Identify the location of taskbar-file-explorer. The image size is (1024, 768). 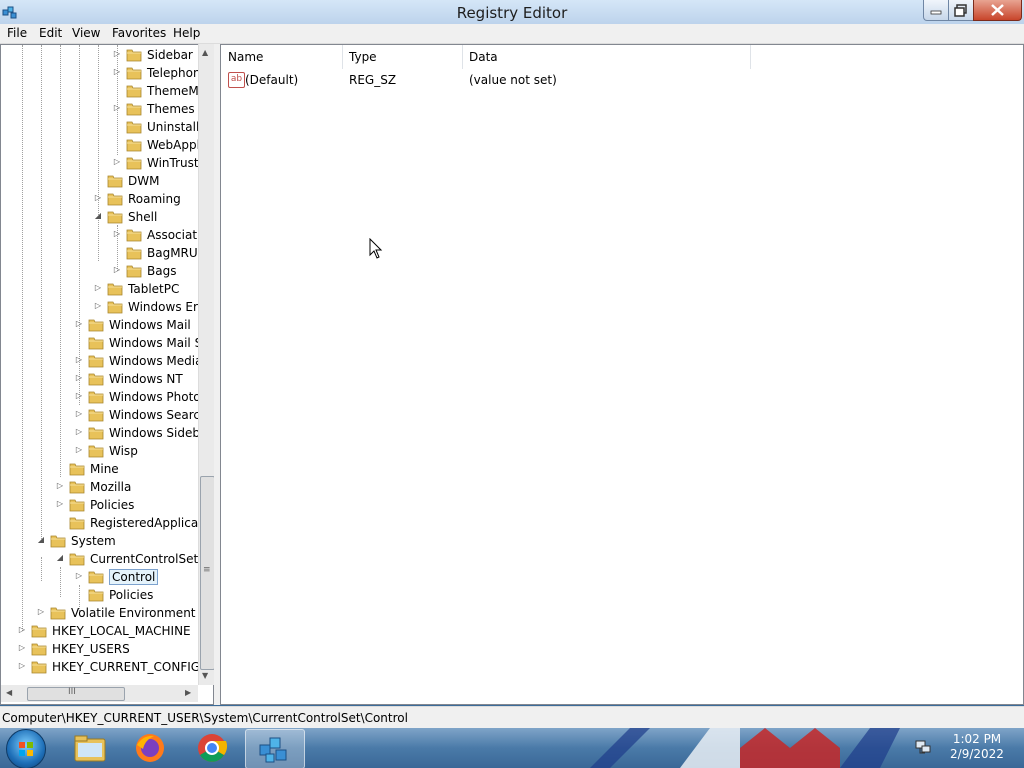
(89, 748).